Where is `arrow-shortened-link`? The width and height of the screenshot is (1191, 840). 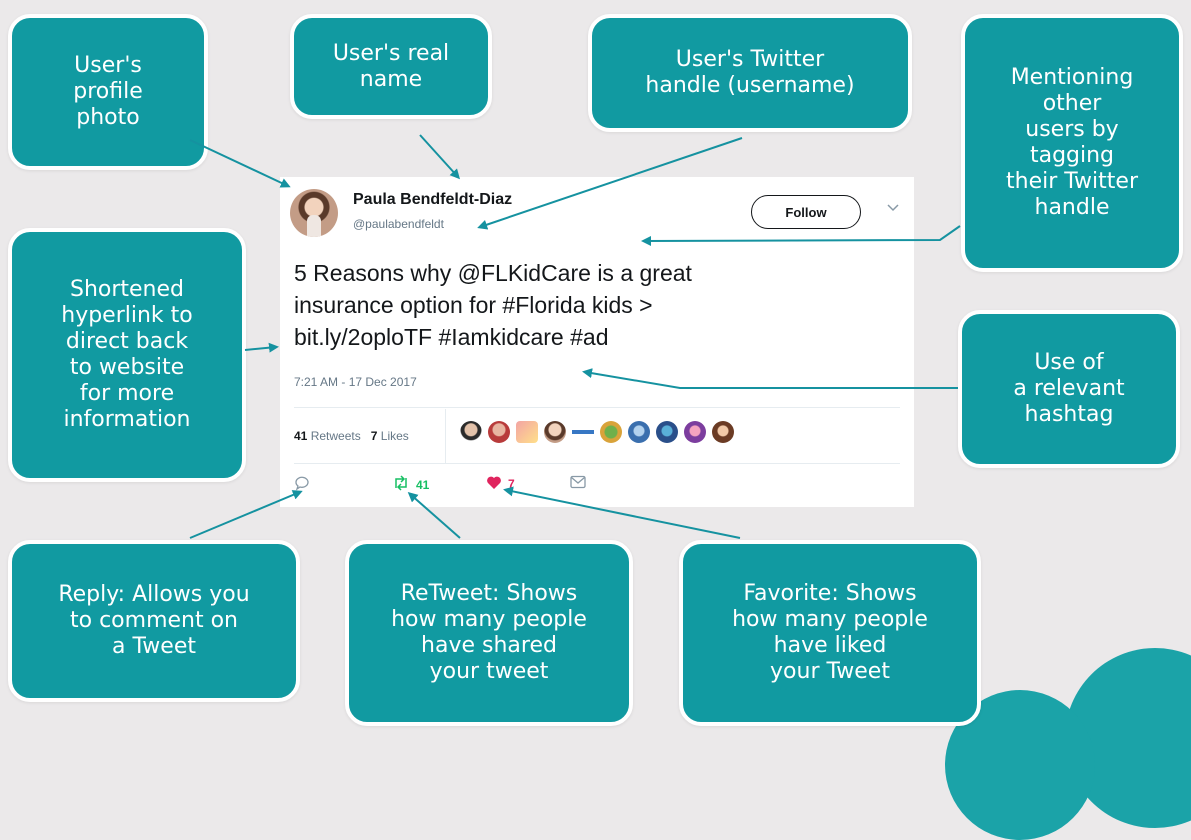 arrow-shortened-link is located at coordinates (261, 347).